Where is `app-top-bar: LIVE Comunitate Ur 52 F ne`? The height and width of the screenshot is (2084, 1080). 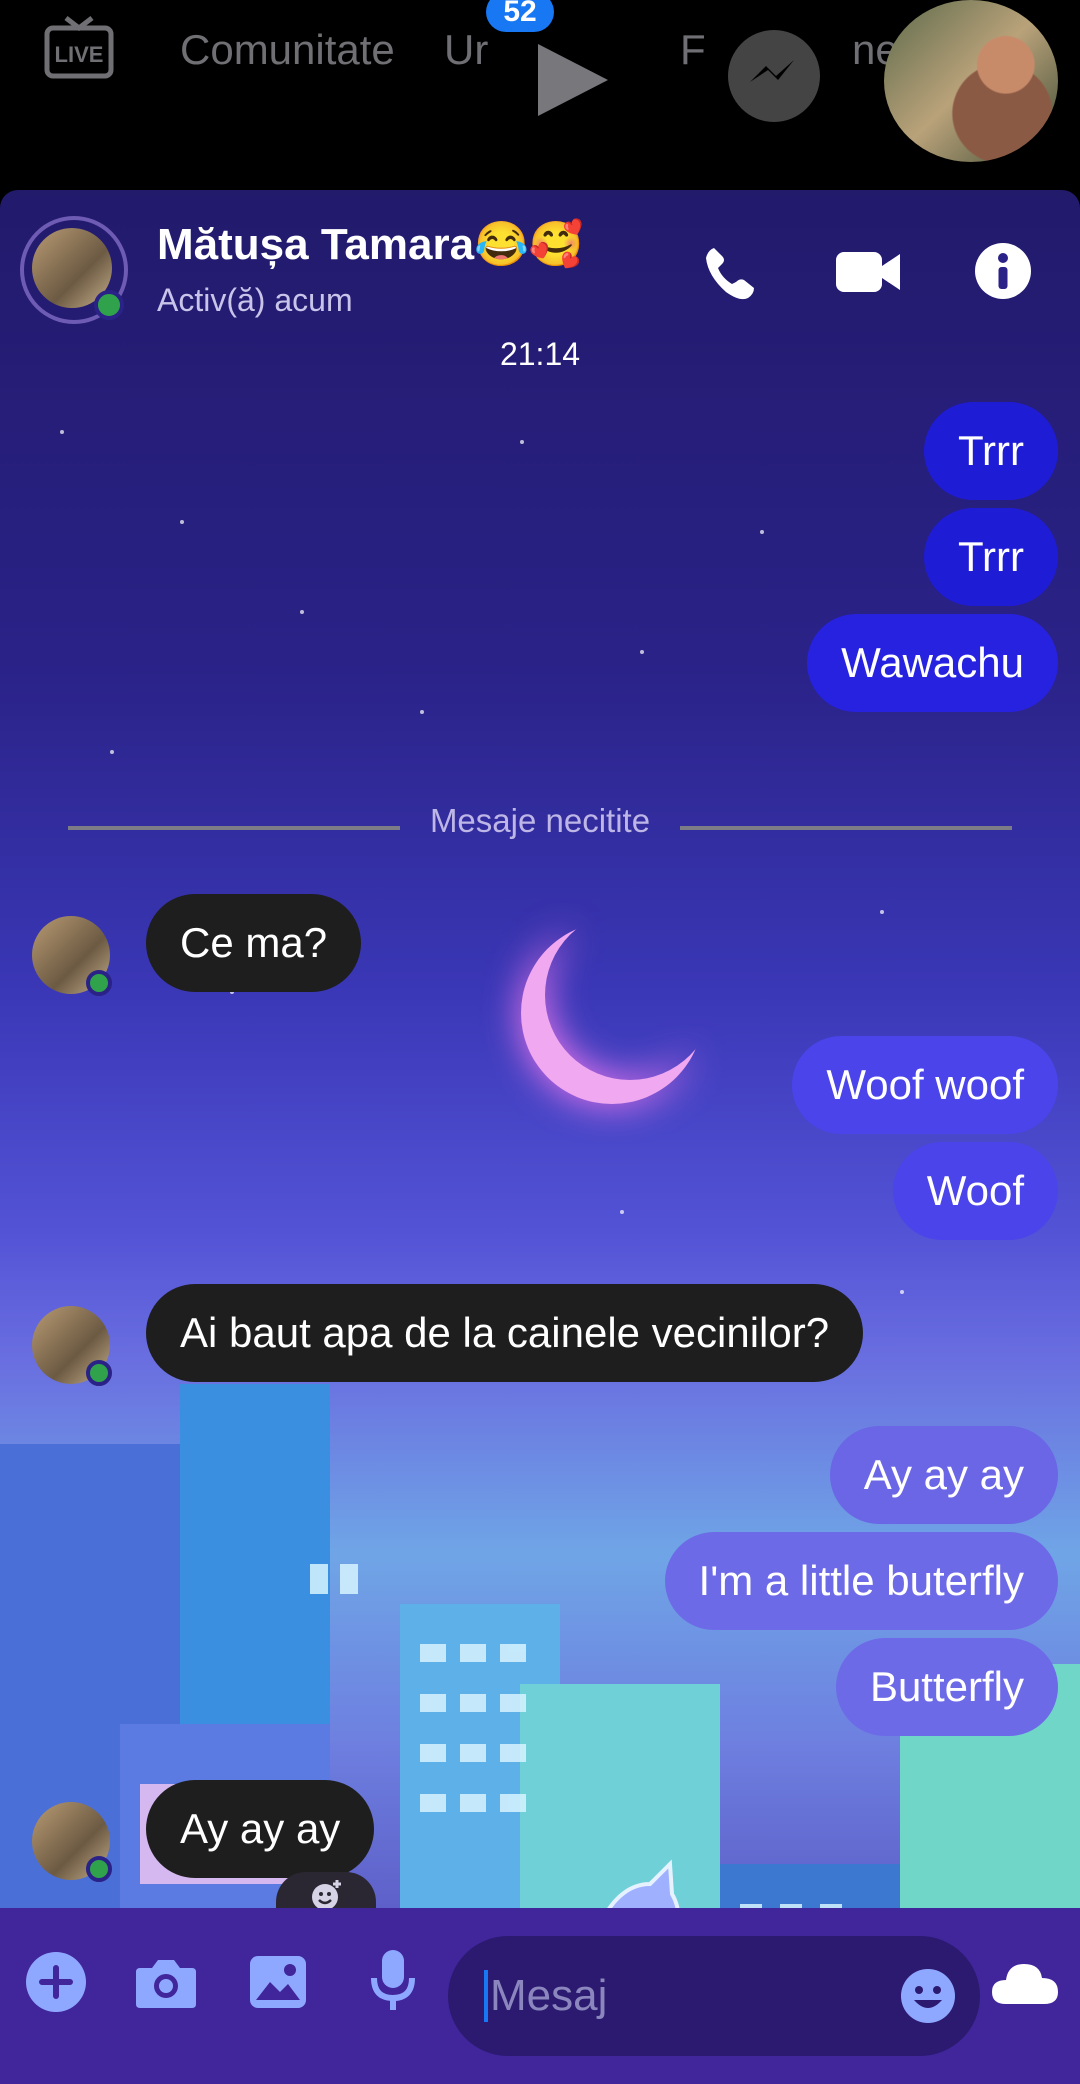 app-top-bar: LIVE Comunitate Ur 52 F ne is located at coordinates (540, 95).